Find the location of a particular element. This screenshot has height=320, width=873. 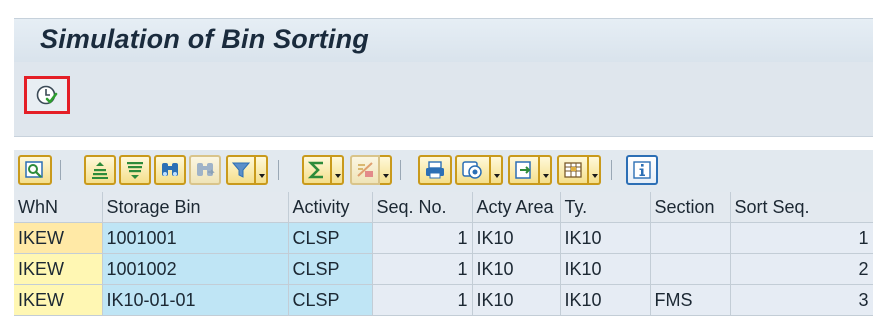

information-icon is located at coordinates (642, 170).